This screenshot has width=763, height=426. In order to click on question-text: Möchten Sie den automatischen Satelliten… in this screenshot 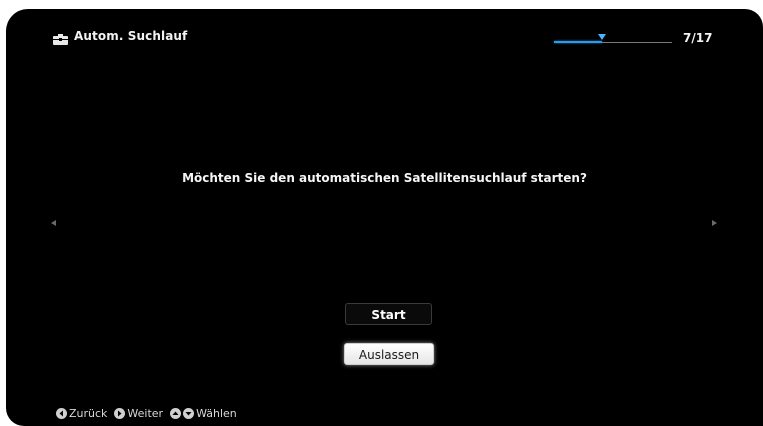, I will do `click(384, 178)`.